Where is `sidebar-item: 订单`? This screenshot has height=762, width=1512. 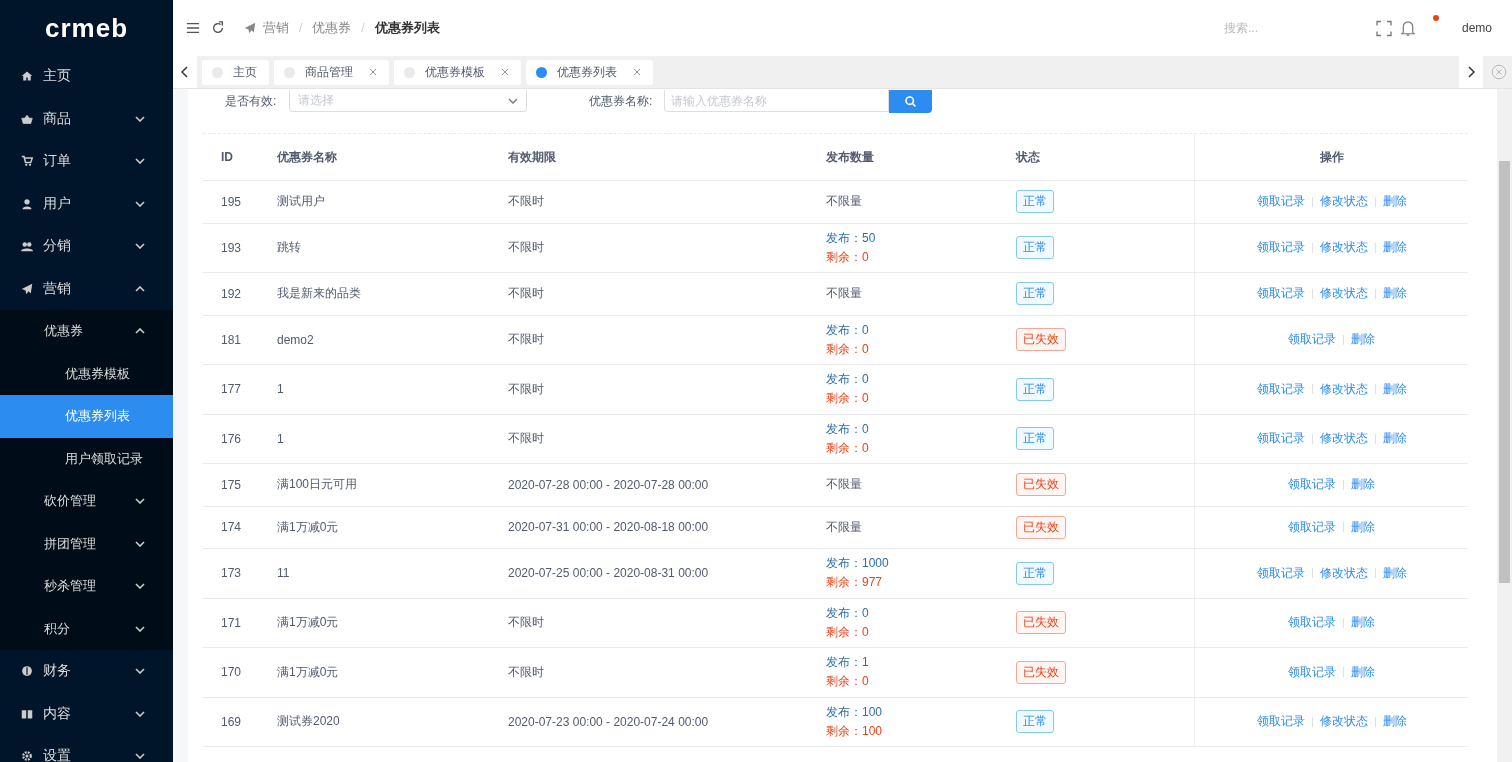
sidebar-item: 订单 is located at coordinates (86, 161).